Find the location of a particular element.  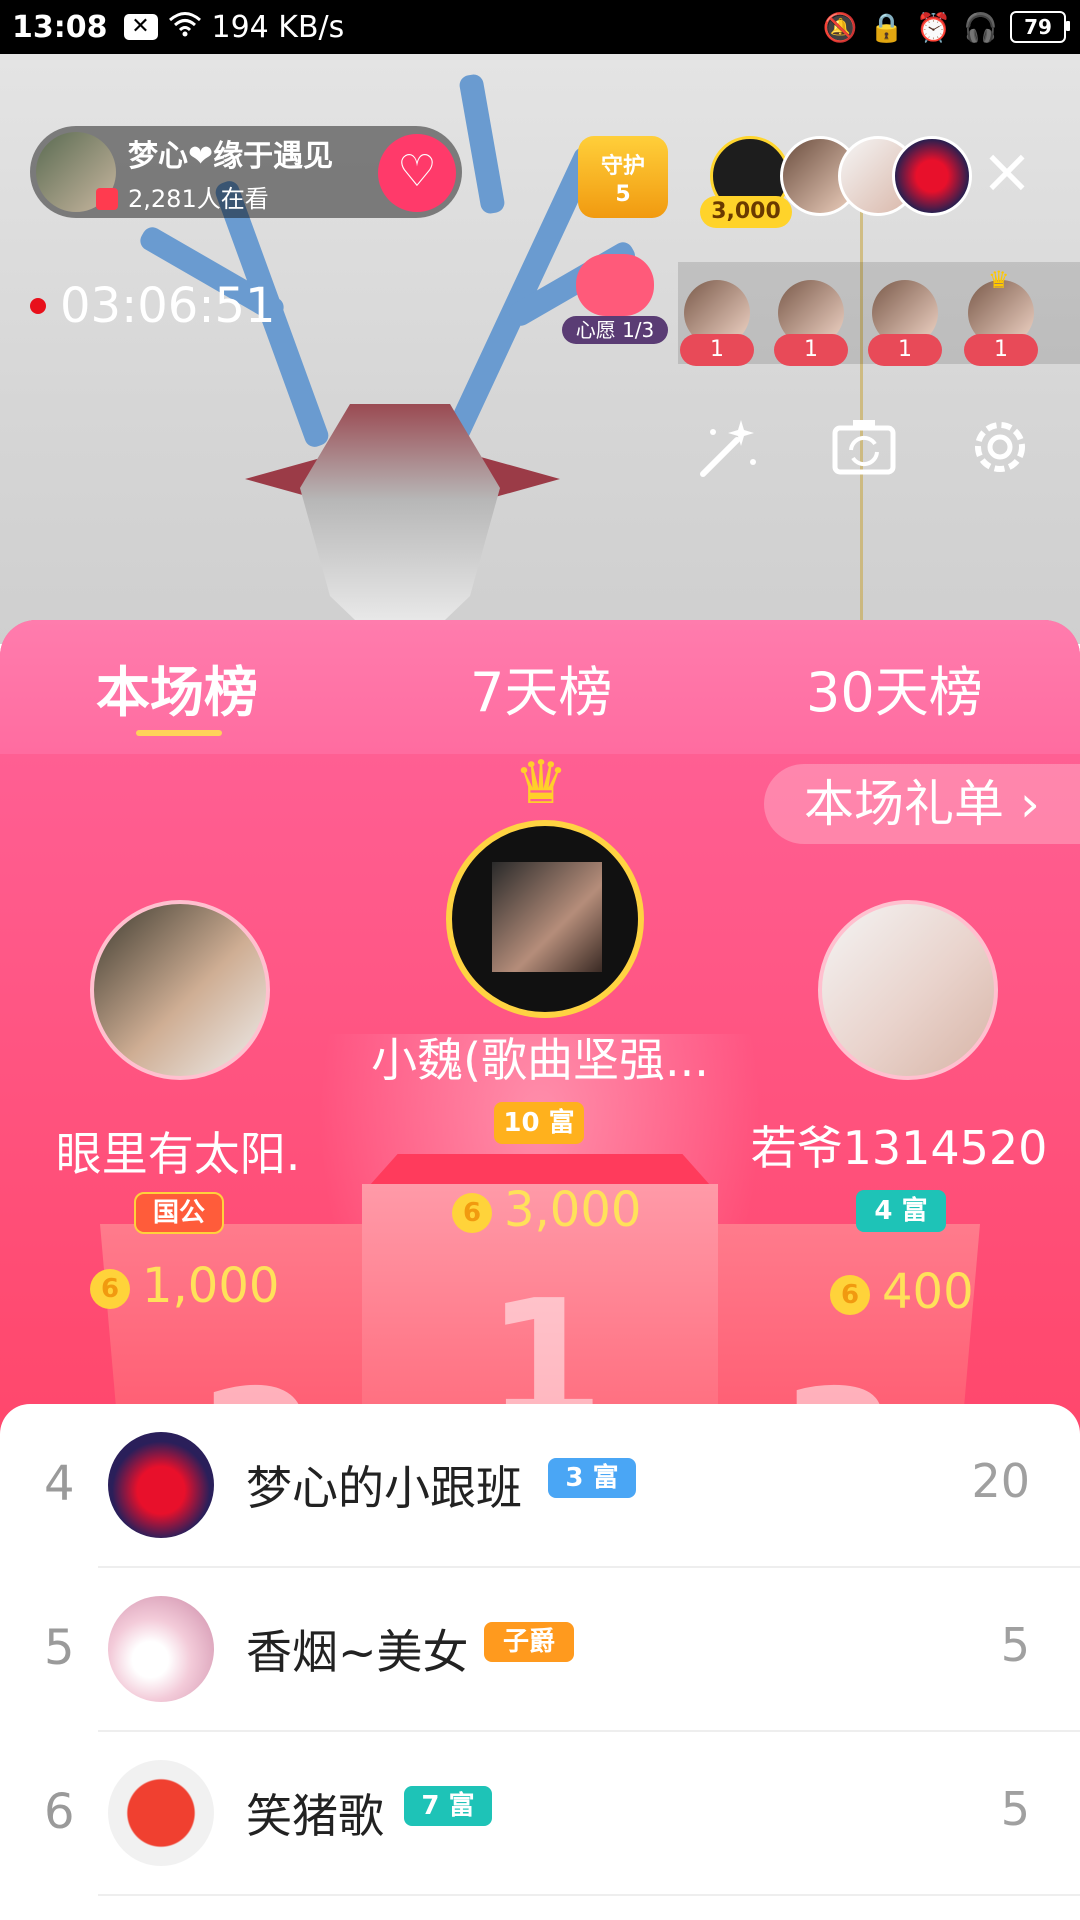

divider is located at coordinates (589, 1895).